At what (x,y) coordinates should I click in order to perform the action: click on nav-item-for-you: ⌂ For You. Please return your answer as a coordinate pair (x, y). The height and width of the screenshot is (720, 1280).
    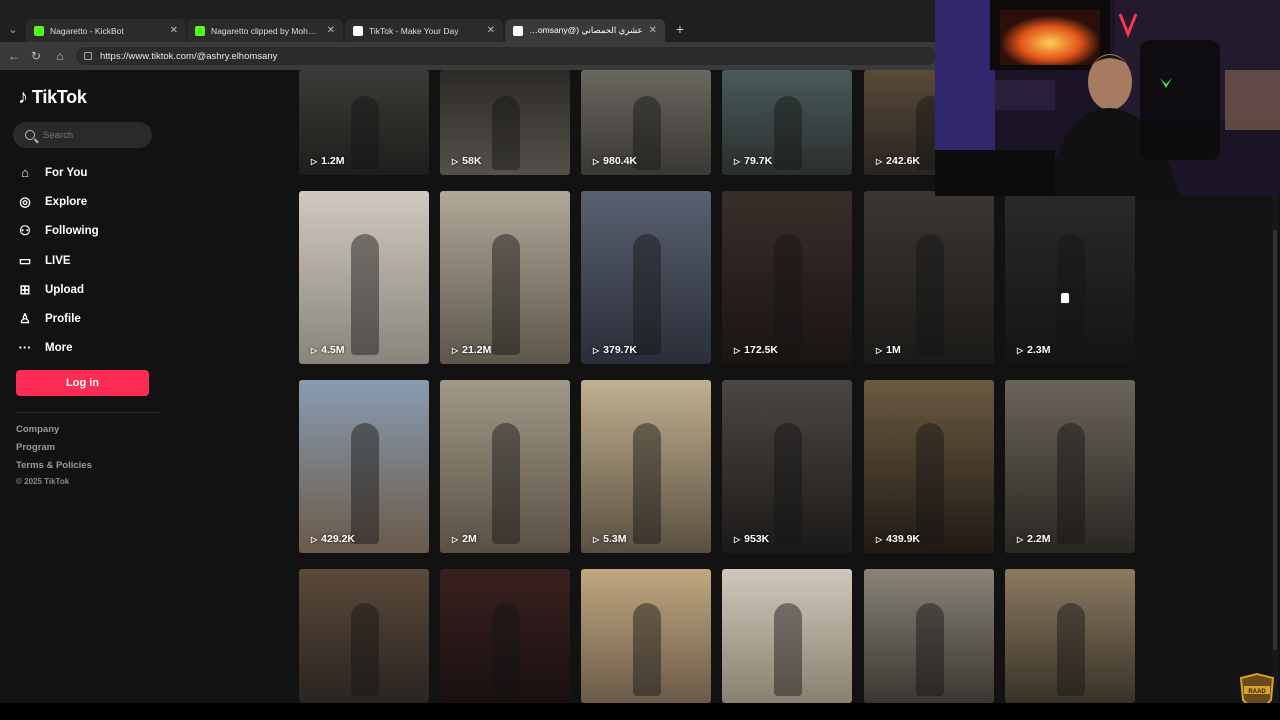
    Looking at the image, I should click on (57, 172).